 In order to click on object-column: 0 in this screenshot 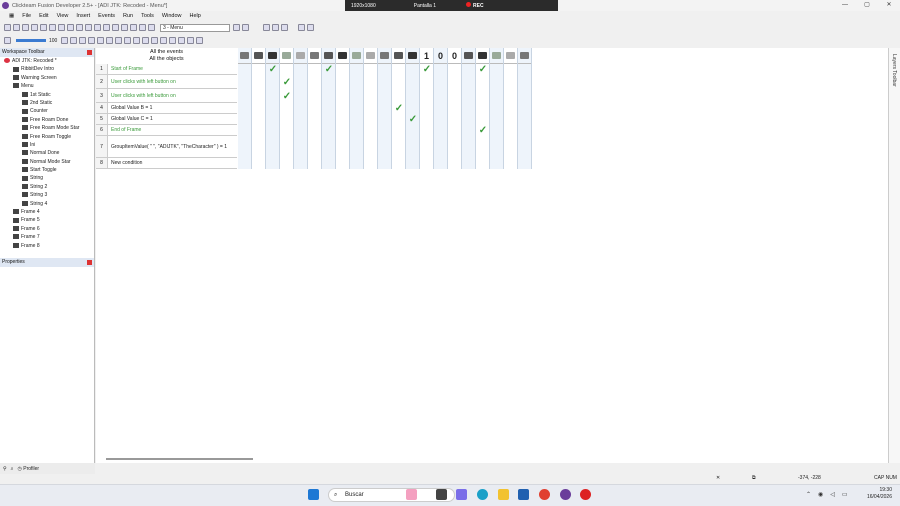, I will do `click(455, 108)`.